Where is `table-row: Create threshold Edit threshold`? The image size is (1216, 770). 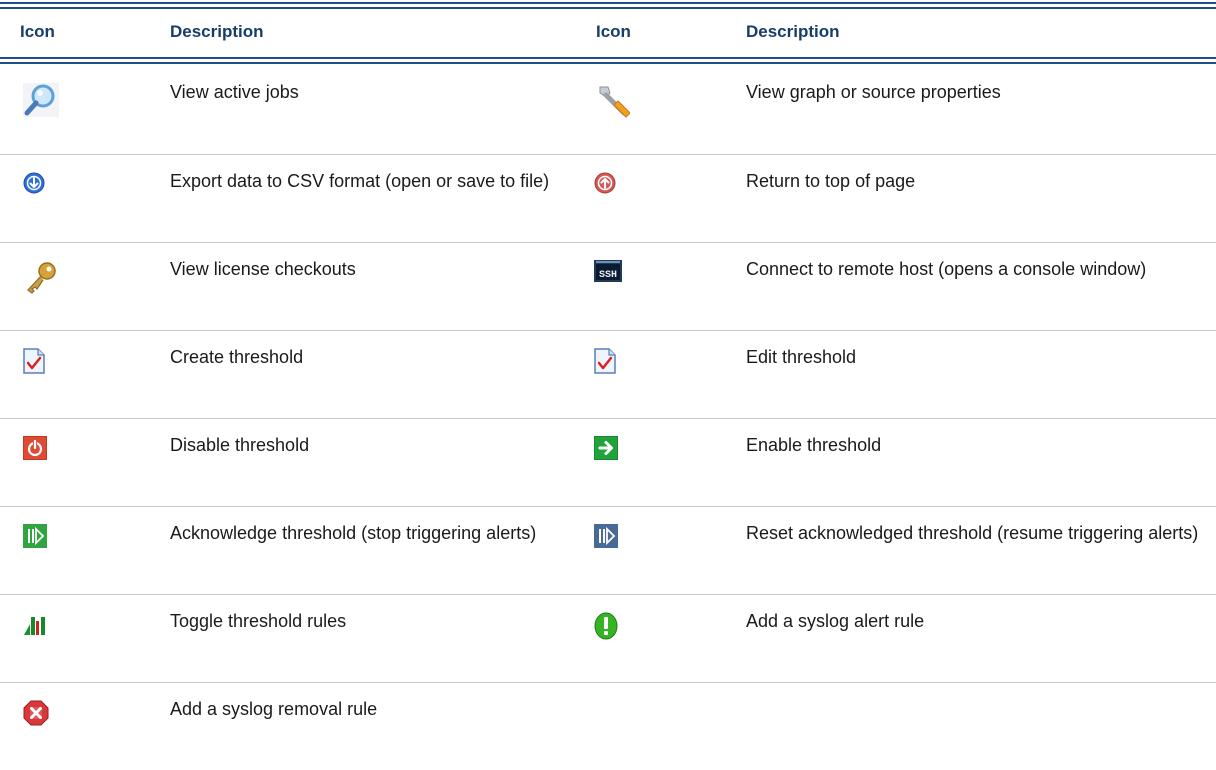
table-row: Create threshold Edit threshold is located at coordinates (608, 375).